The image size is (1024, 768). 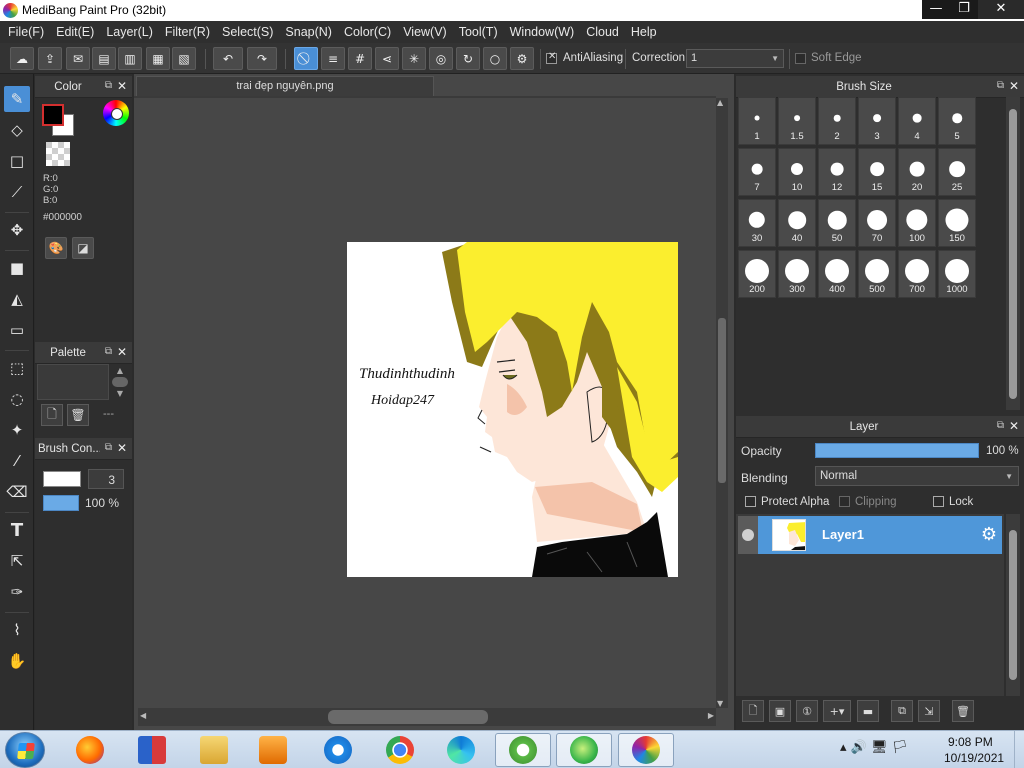 I want to click on delete-layer-icon: 🗑, so click(x=963, y=711).